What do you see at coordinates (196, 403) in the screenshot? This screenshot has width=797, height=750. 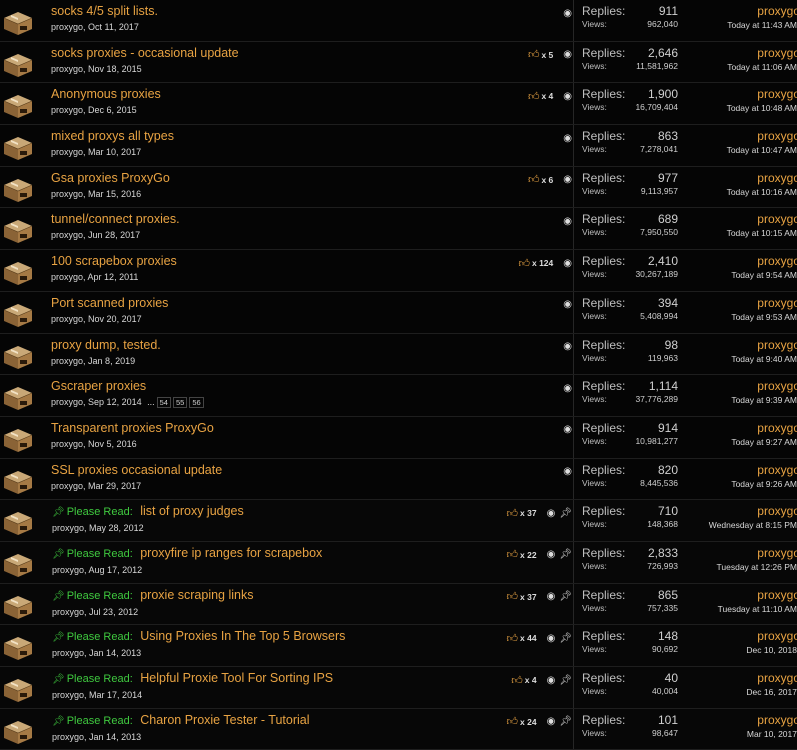 I see `page-link: 56` at bounding box center [196, 403].